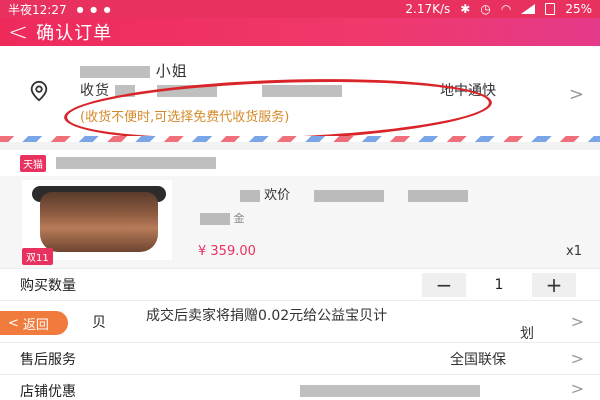 This screenshot has height=400, width=600. Describe the element at coordinates (95, 91) in the screenshot. I see `address-prefix: 收货` at that location.